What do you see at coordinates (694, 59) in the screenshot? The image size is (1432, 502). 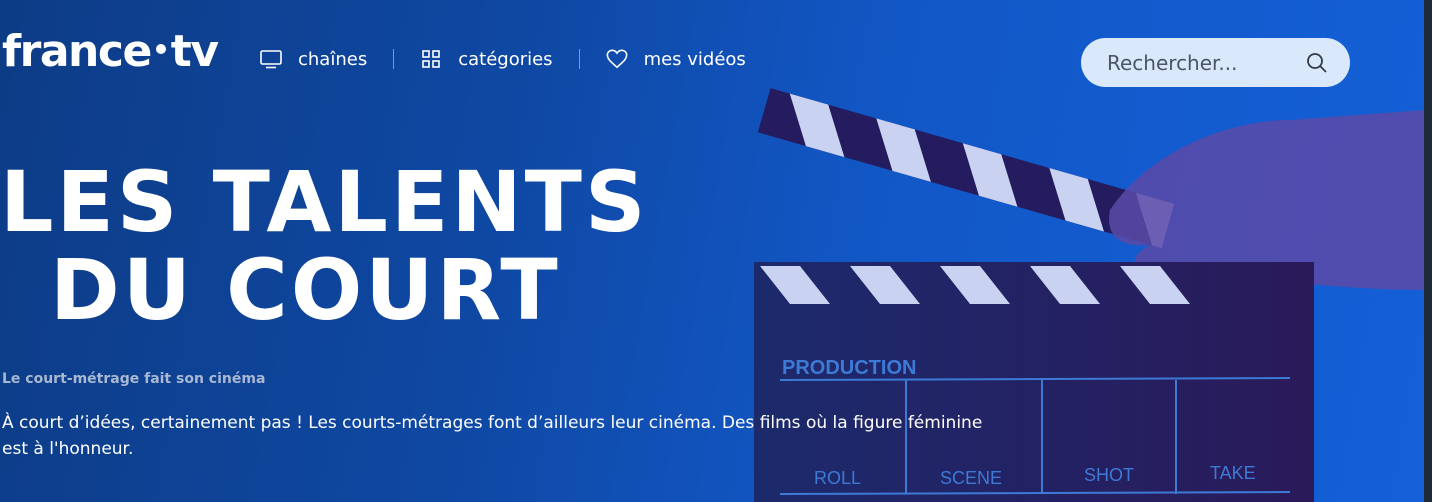 I see `nav-item-label: mes vidéos` at bounding box center [694, 59].